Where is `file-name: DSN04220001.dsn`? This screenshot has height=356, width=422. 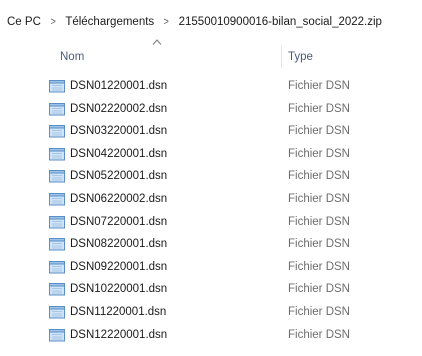 file-name: DSN04220001.dsn is located at coordinates (119, 153).